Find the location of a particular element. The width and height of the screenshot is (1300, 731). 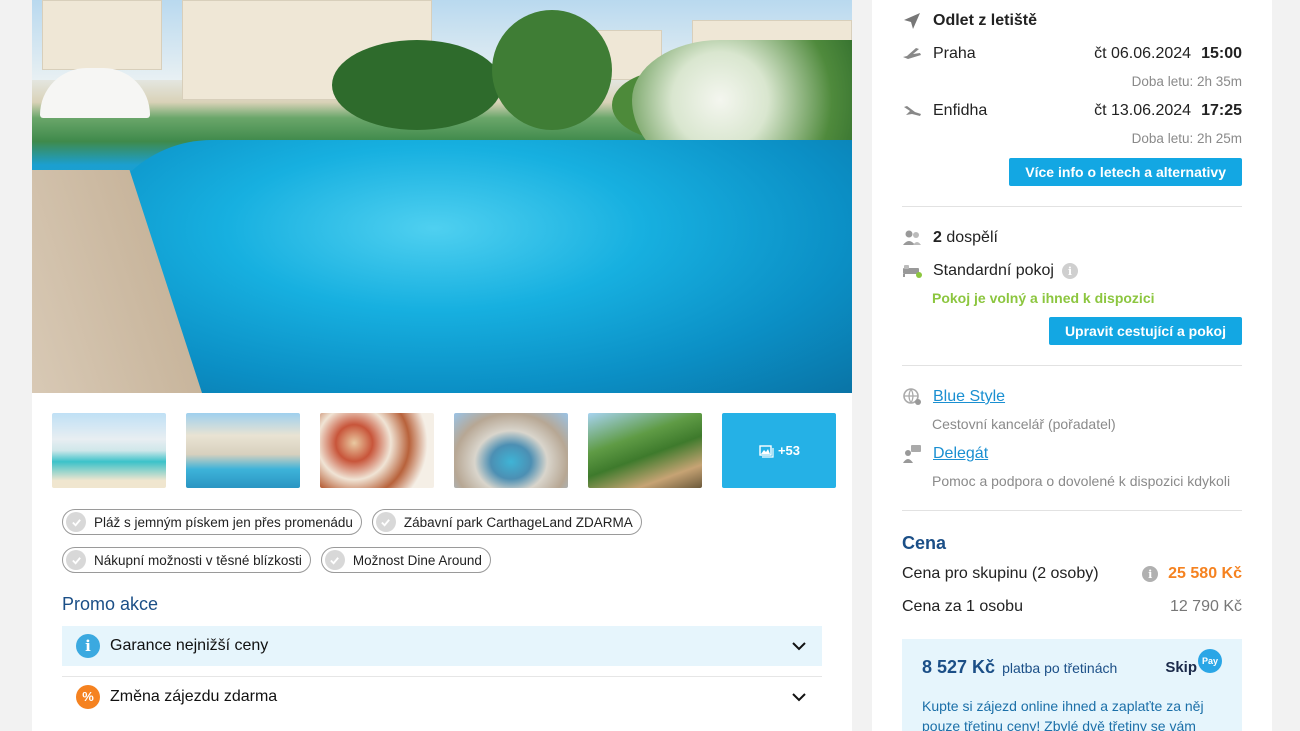

group-price-row: Cena pro skupinu (2 osoby) i 25 580 Kč is located at coordinates (1072, 574).